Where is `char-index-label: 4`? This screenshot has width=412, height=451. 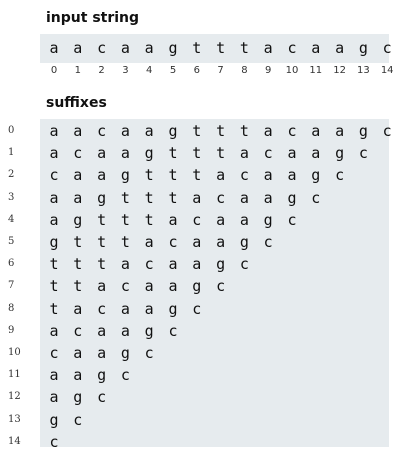 char-index-label: 4 is located at coordinates (149, 70).